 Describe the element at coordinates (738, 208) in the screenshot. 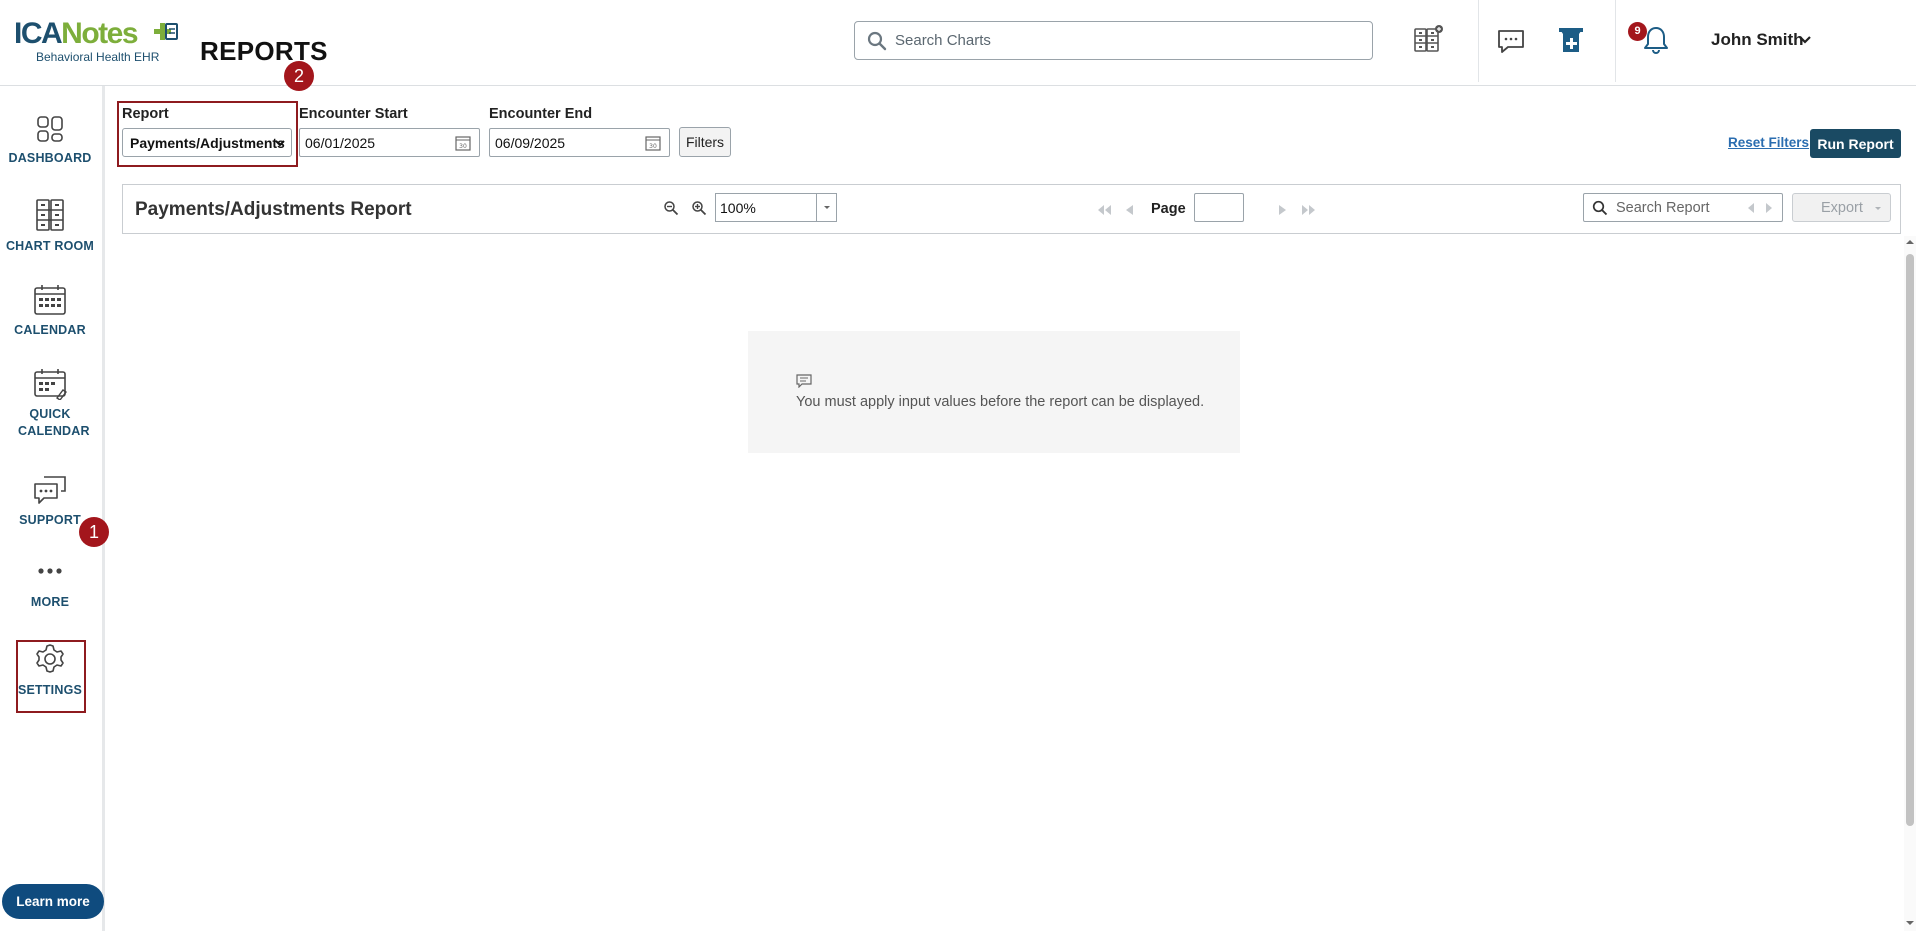

I see `zoom-level-value: 100%` at that location.